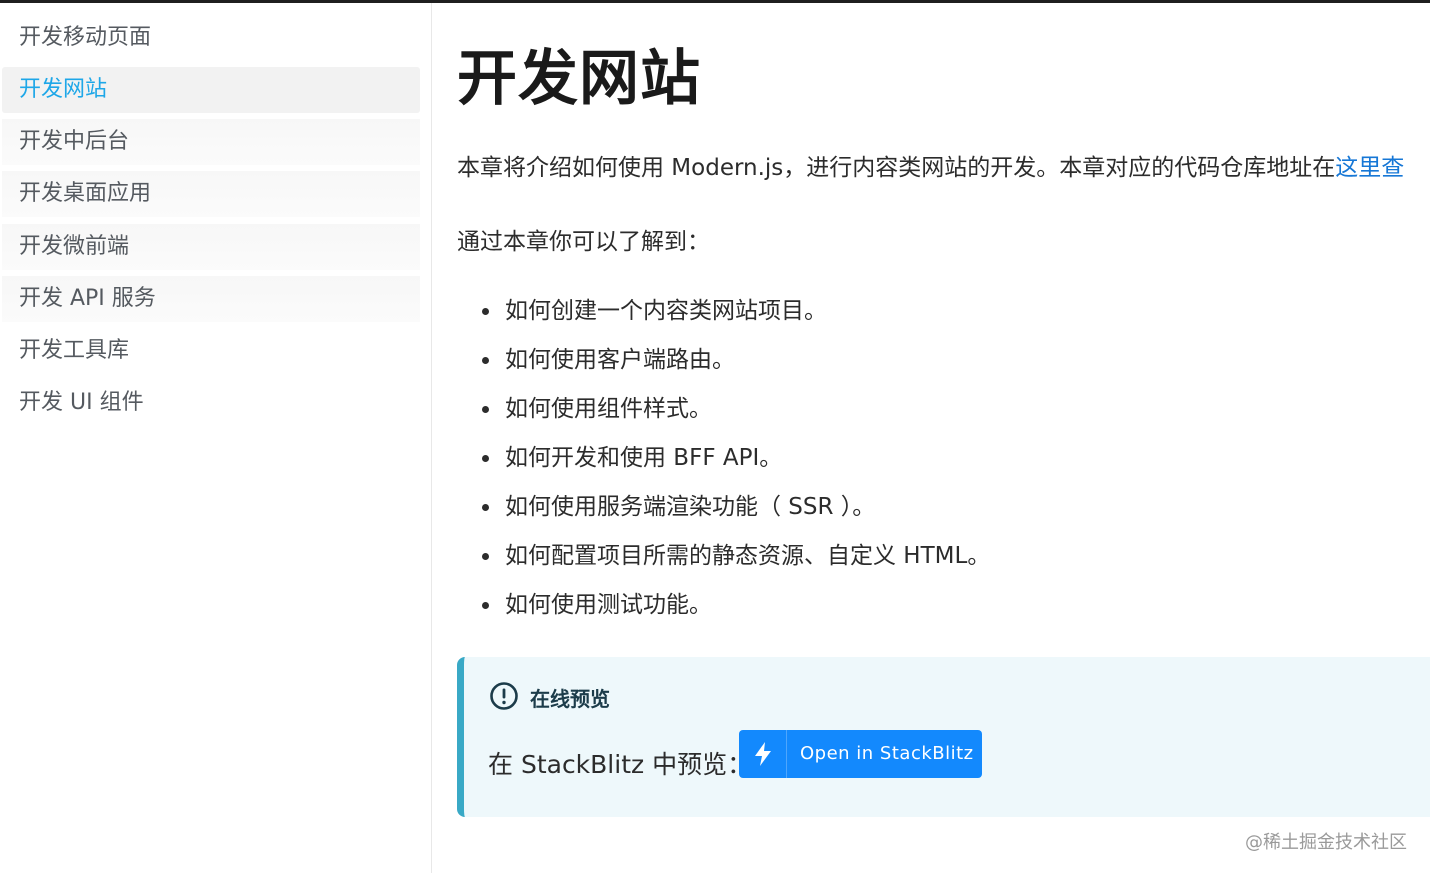  I want to click on list-item: 如何配置项目所需的静态资源、自定义 HTML。, so click(723, 558).